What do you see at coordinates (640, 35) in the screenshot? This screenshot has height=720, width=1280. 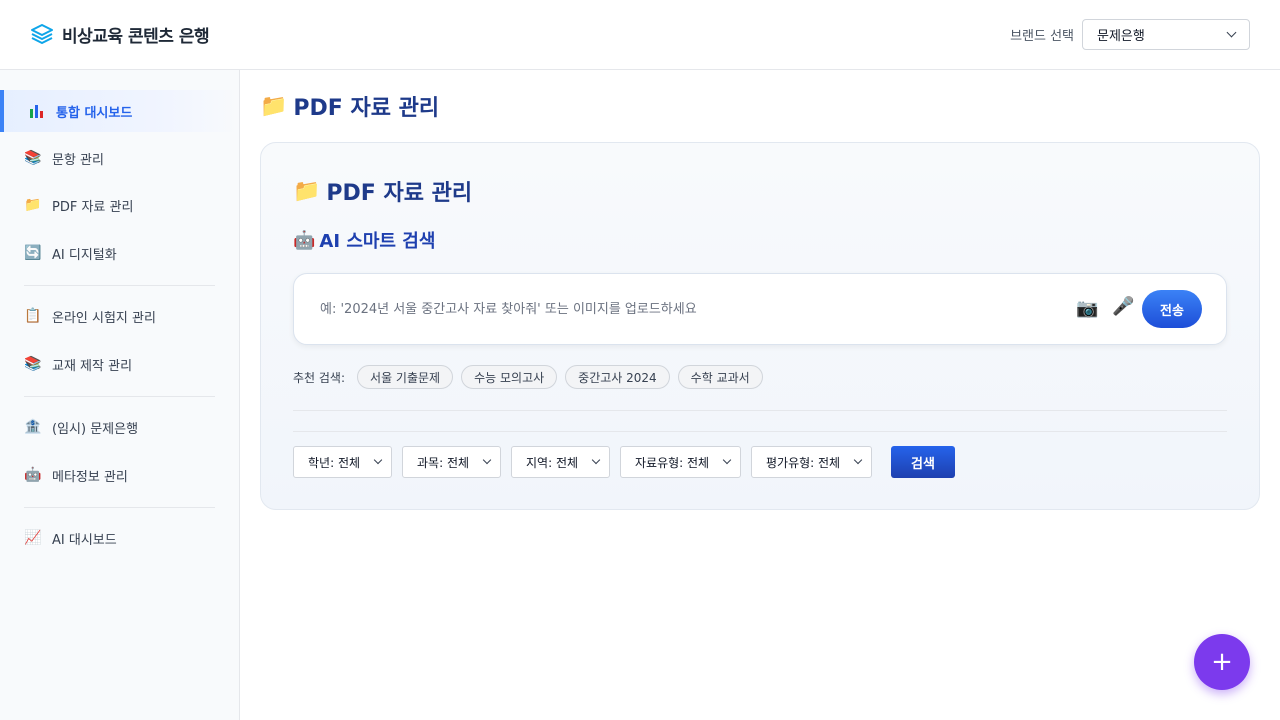 I see `app-header: 비상교육 콘텐츠 은행 브랜드 선택 문제은행` at bounding box center [640, 35].